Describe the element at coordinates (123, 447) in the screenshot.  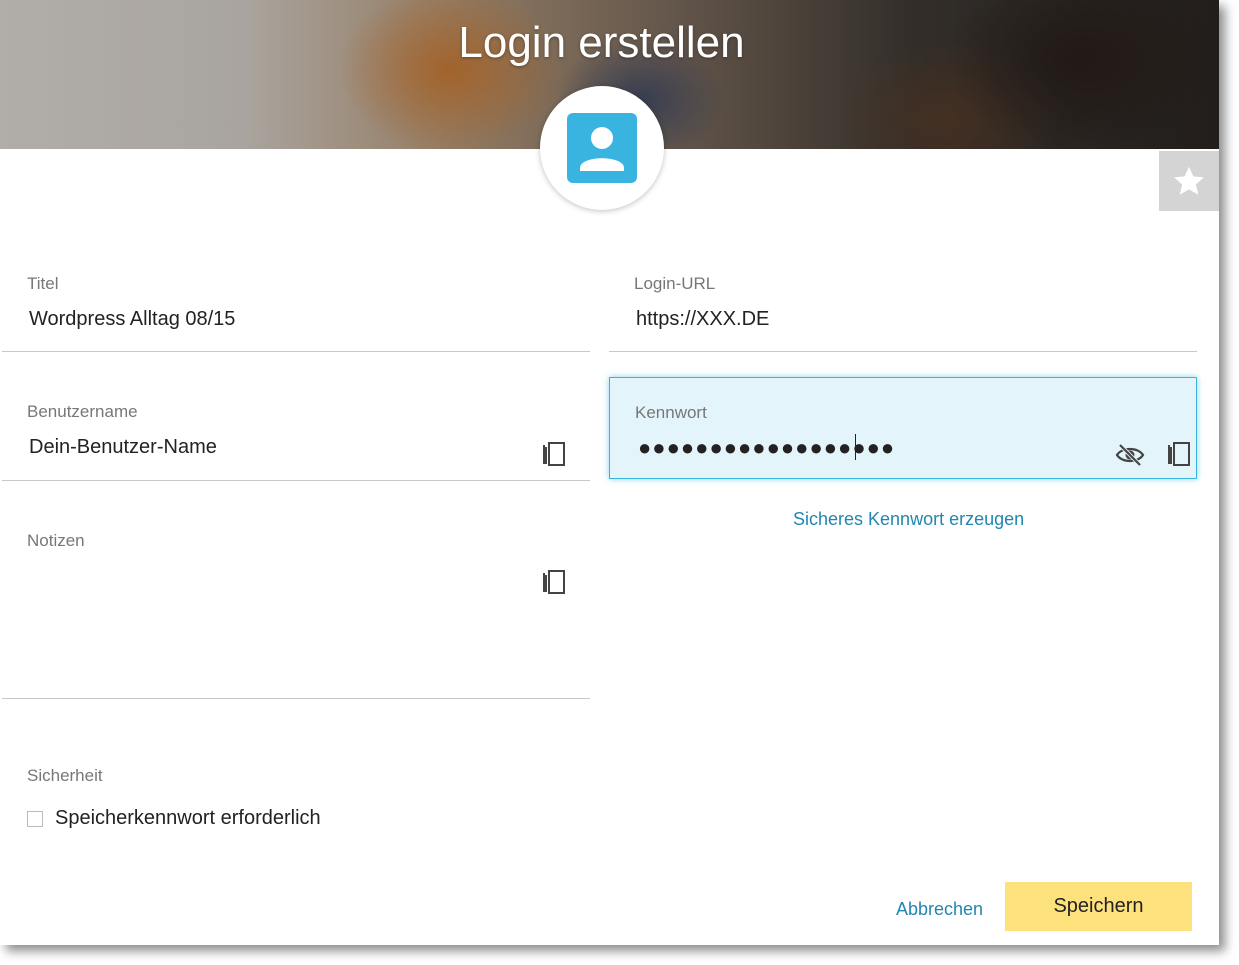
I see `username-input: Dein-Benutzer-Name` at that location.